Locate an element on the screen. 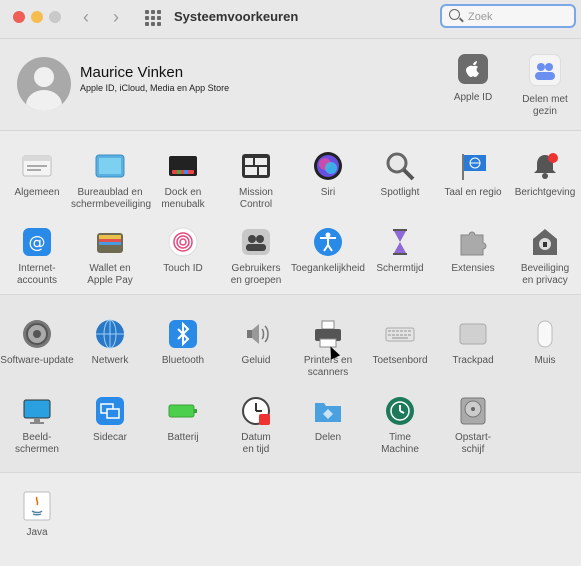  extensions-icon is located at coordinates (473, 242).